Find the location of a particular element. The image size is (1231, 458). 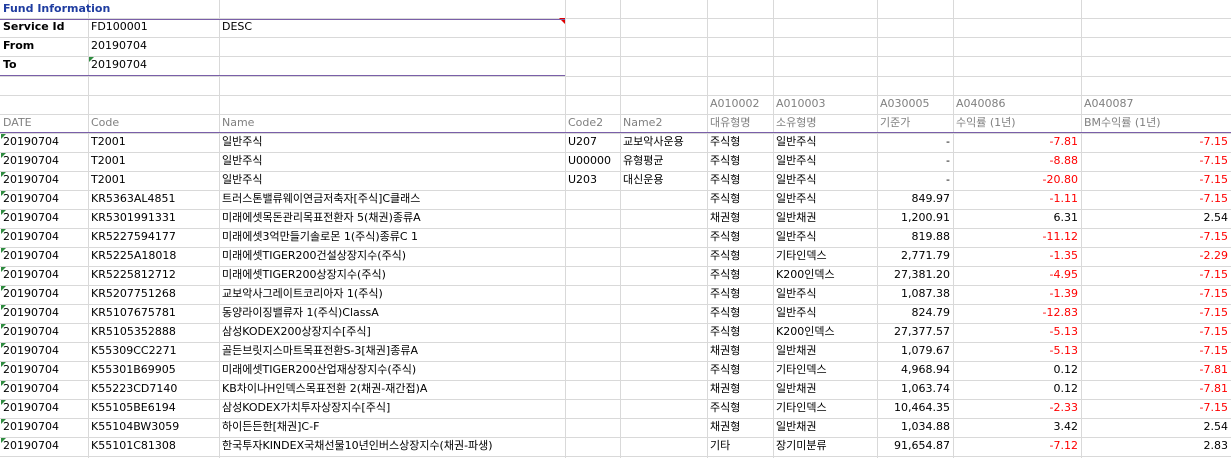

fund-code-cell: K55309CC2271 is located at coordinates (153, 351).